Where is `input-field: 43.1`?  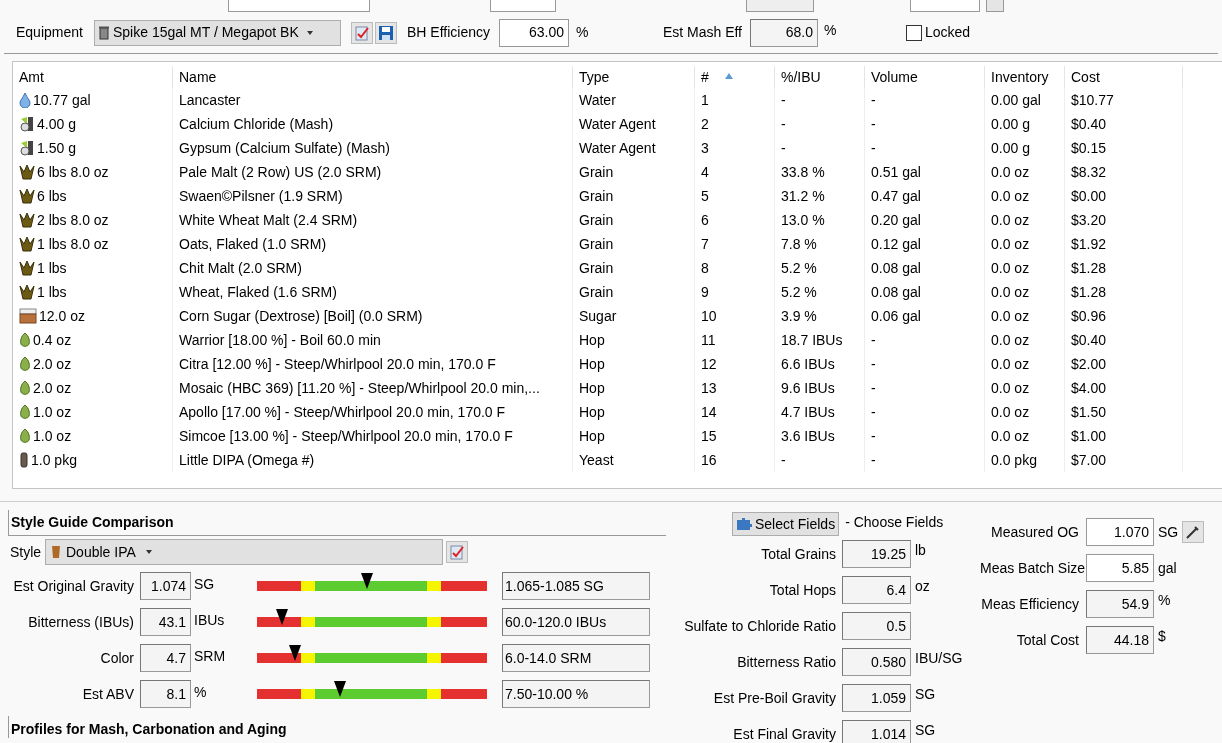 input-field: 43.1 is located at coordinates (165, 622).